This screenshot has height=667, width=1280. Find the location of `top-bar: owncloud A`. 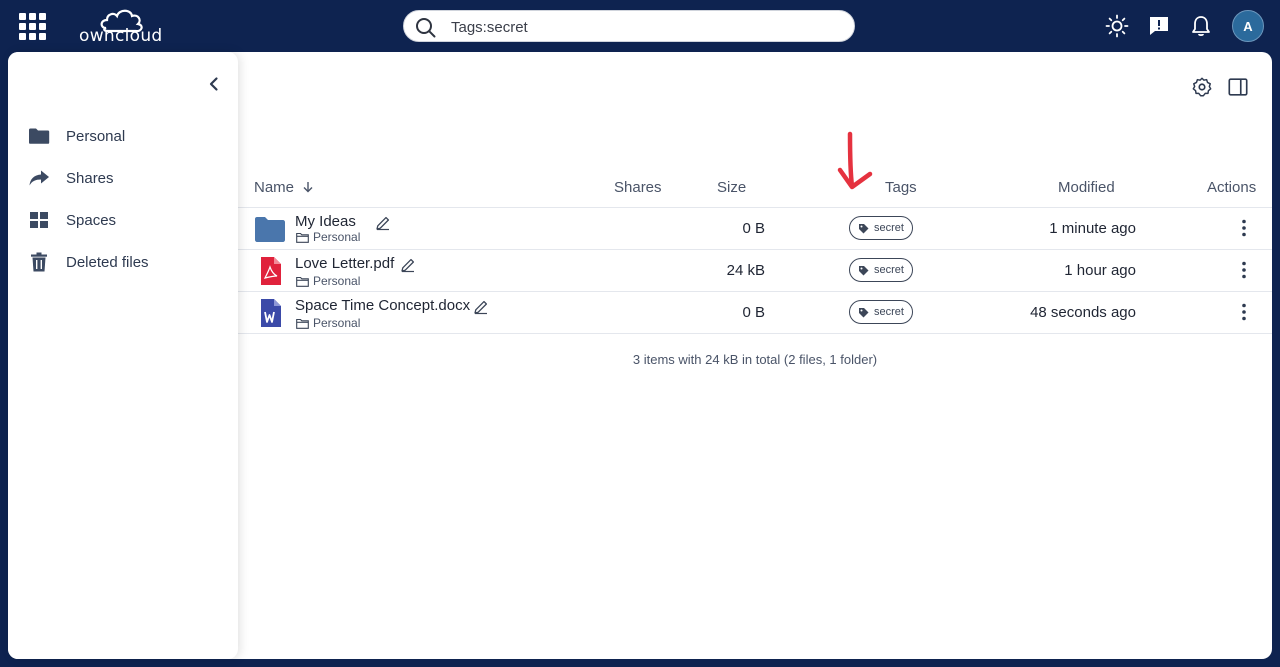

top-bar: owncloud A is located at coordinates (640, 26).